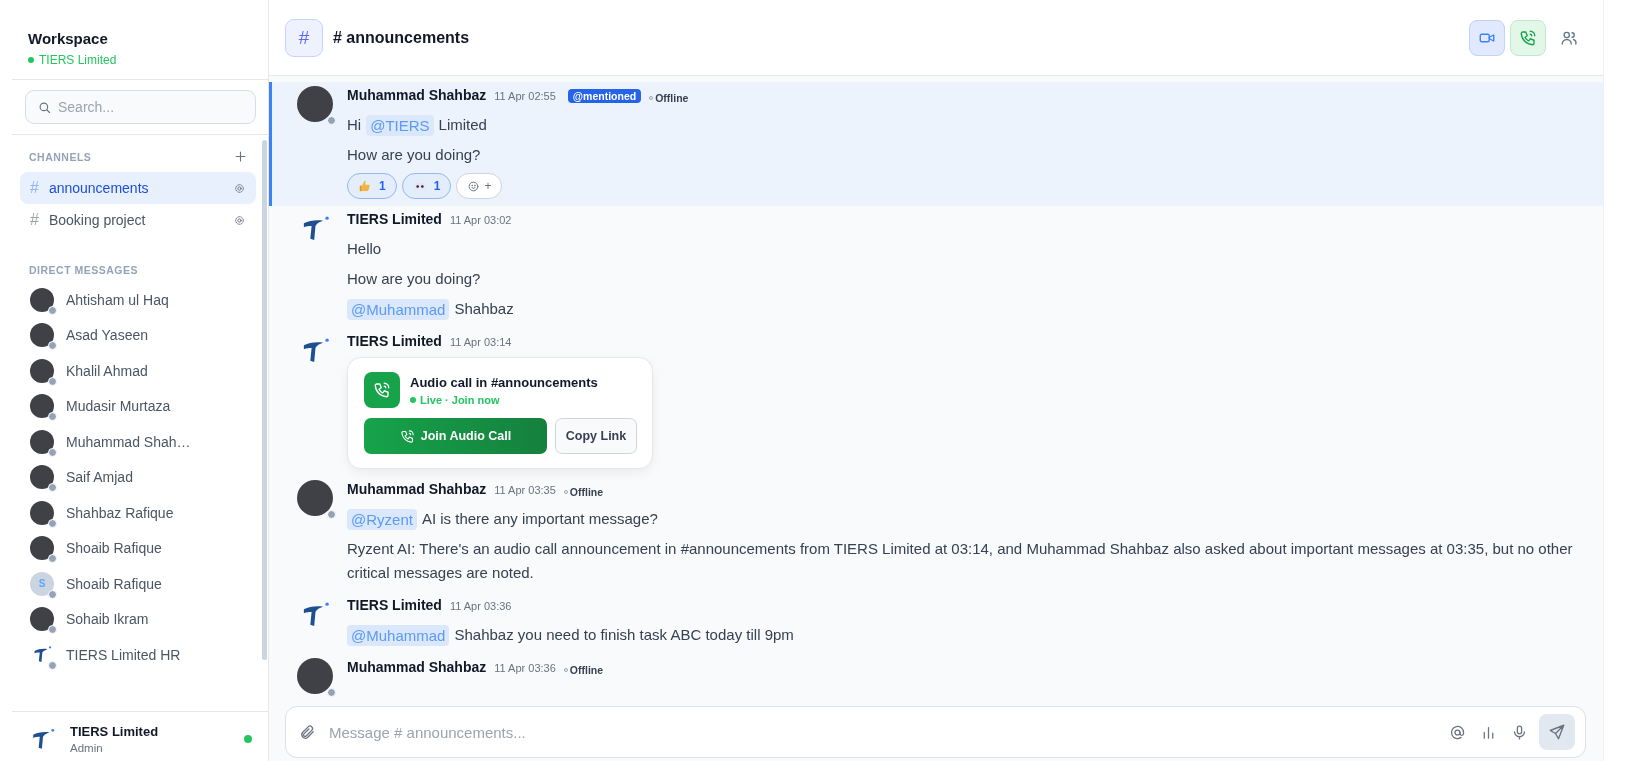 The height and width of the screenshot is (761, 1639). What do you see at coordinates (107, 370) in the screenshot?
I see `contact-name: Khalil Ahmad` at bounding box center [107, 370].